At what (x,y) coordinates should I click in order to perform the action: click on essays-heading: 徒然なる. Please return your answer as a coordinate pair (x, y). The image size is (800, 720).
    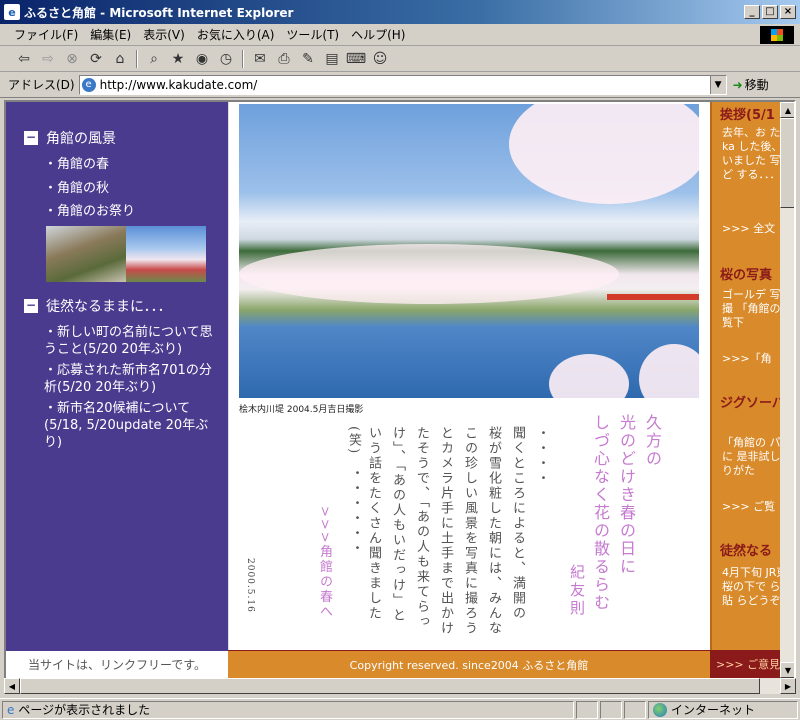
    Looking at the image, I should click on (746, 551).